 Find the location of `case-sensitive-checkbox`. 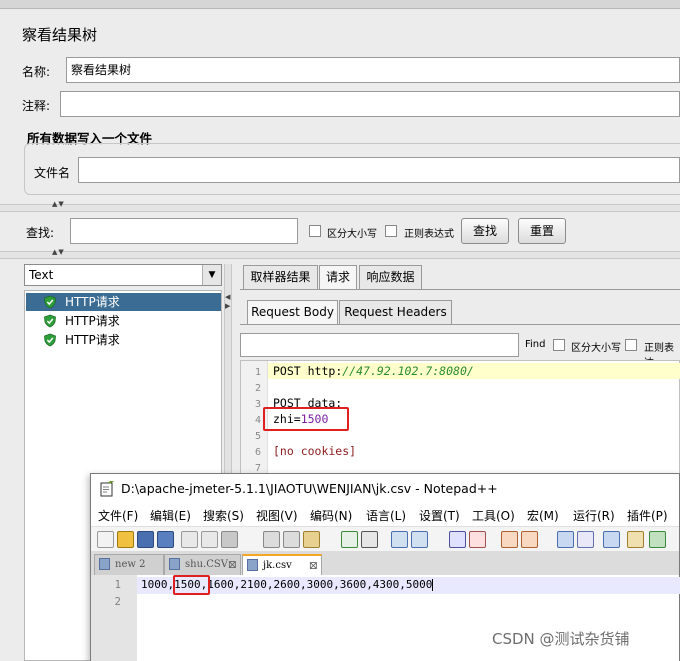

case-sensitive-checkbox is located at coordinates (315, 231).